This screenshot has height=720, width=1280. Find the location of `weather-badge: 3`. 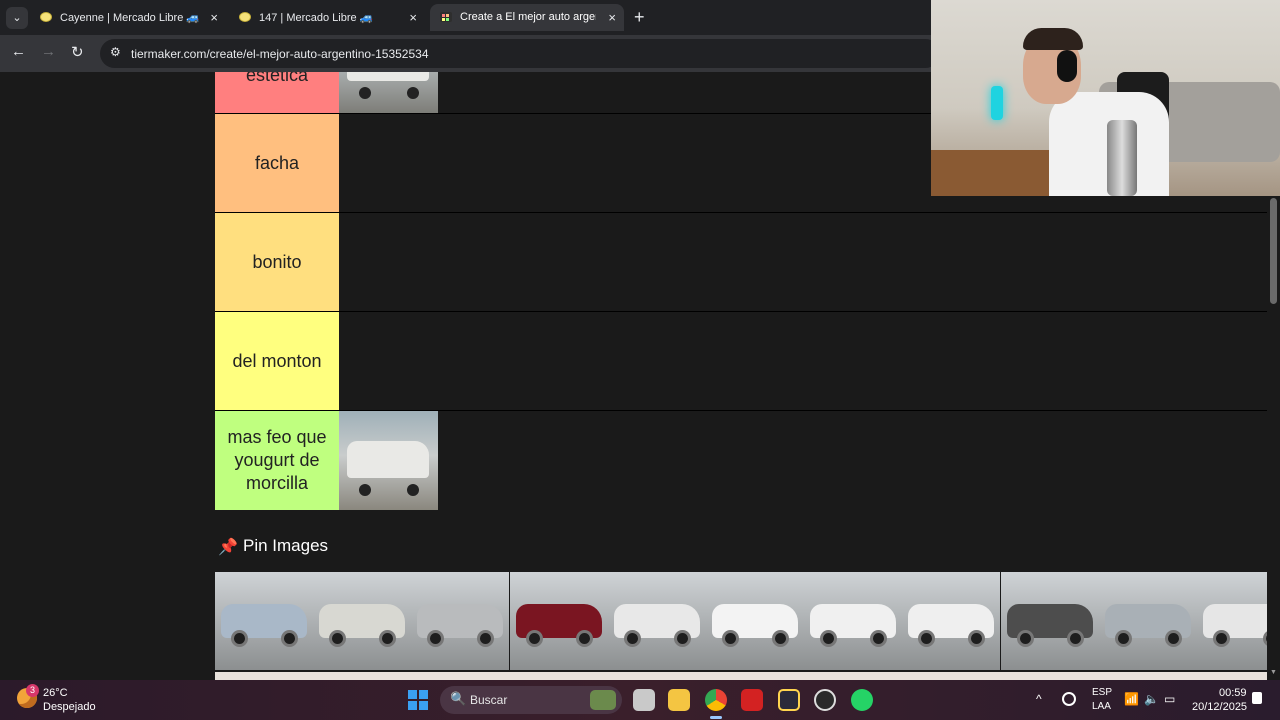

weather-badge: 3 is located at coordinates (32, 690).